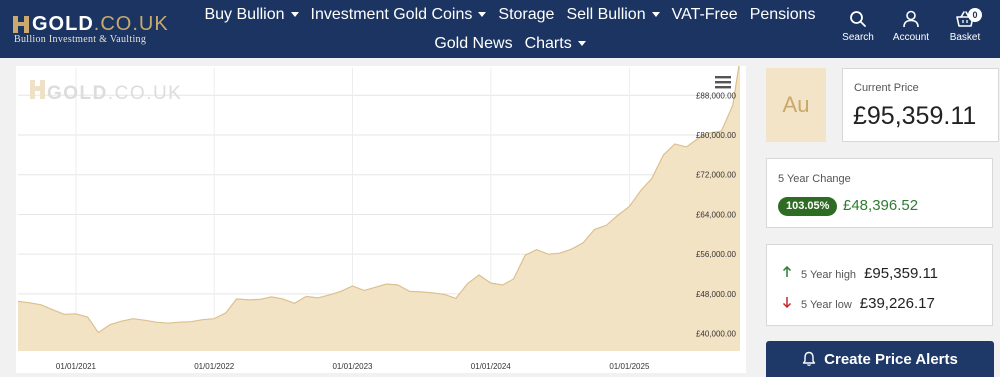 The height and width of the screenshot is (377, 1000). I want to click on basket-label: Basket, so click(965, 37).